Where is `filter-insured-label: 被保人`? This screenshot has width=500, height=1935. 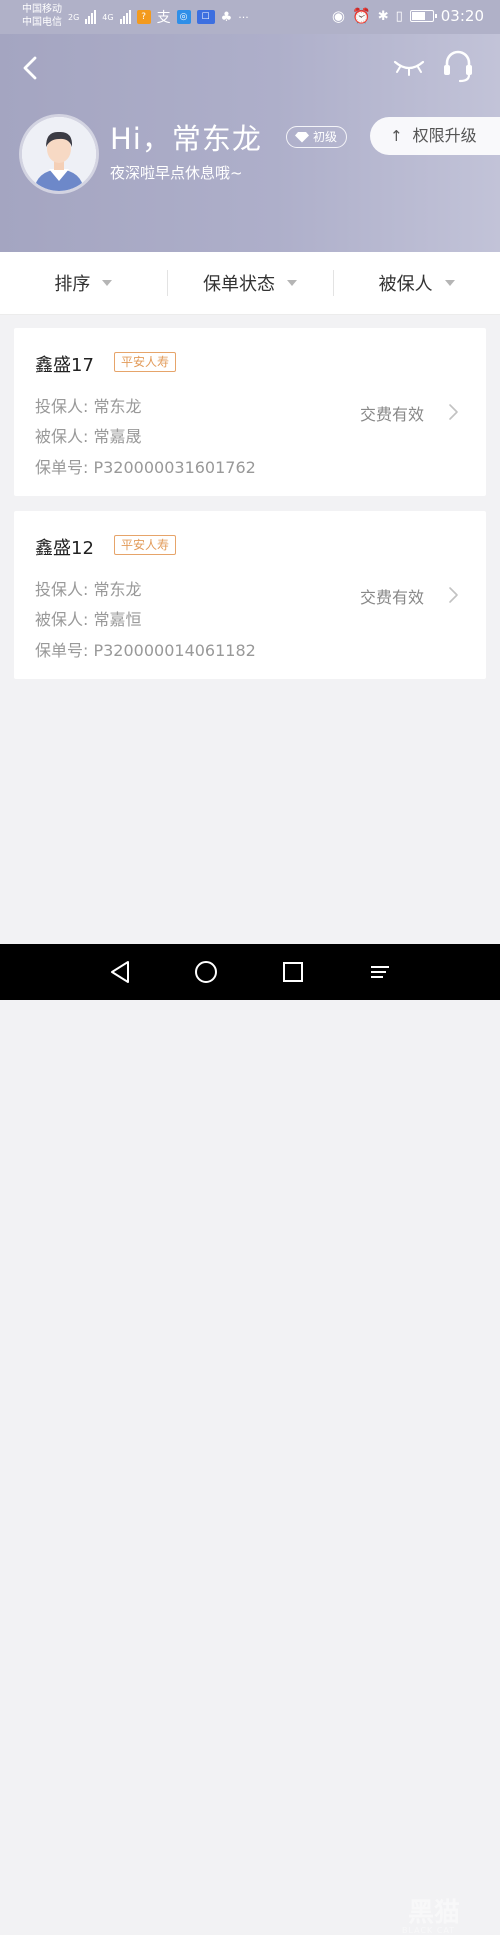
filter-insured-label: 被保人 is located at coordinates (405, 284).